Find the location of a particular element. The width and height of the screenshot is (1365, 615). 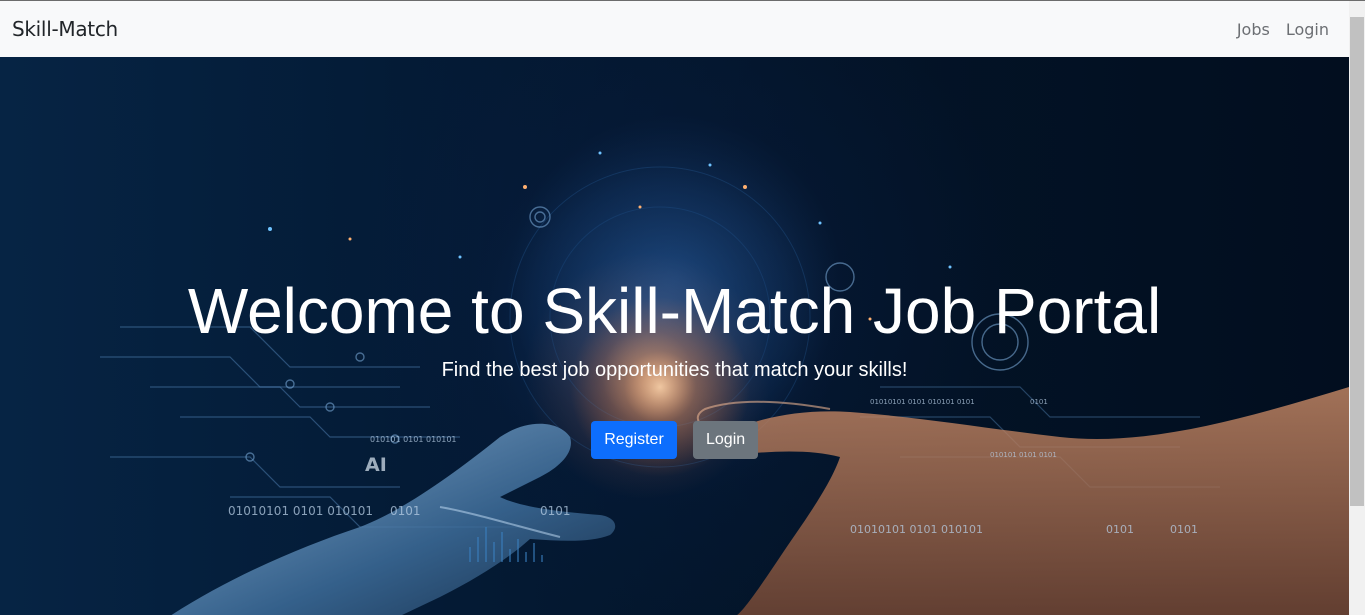

brand-link: Skill-Match is located at coordinates (65, 29).